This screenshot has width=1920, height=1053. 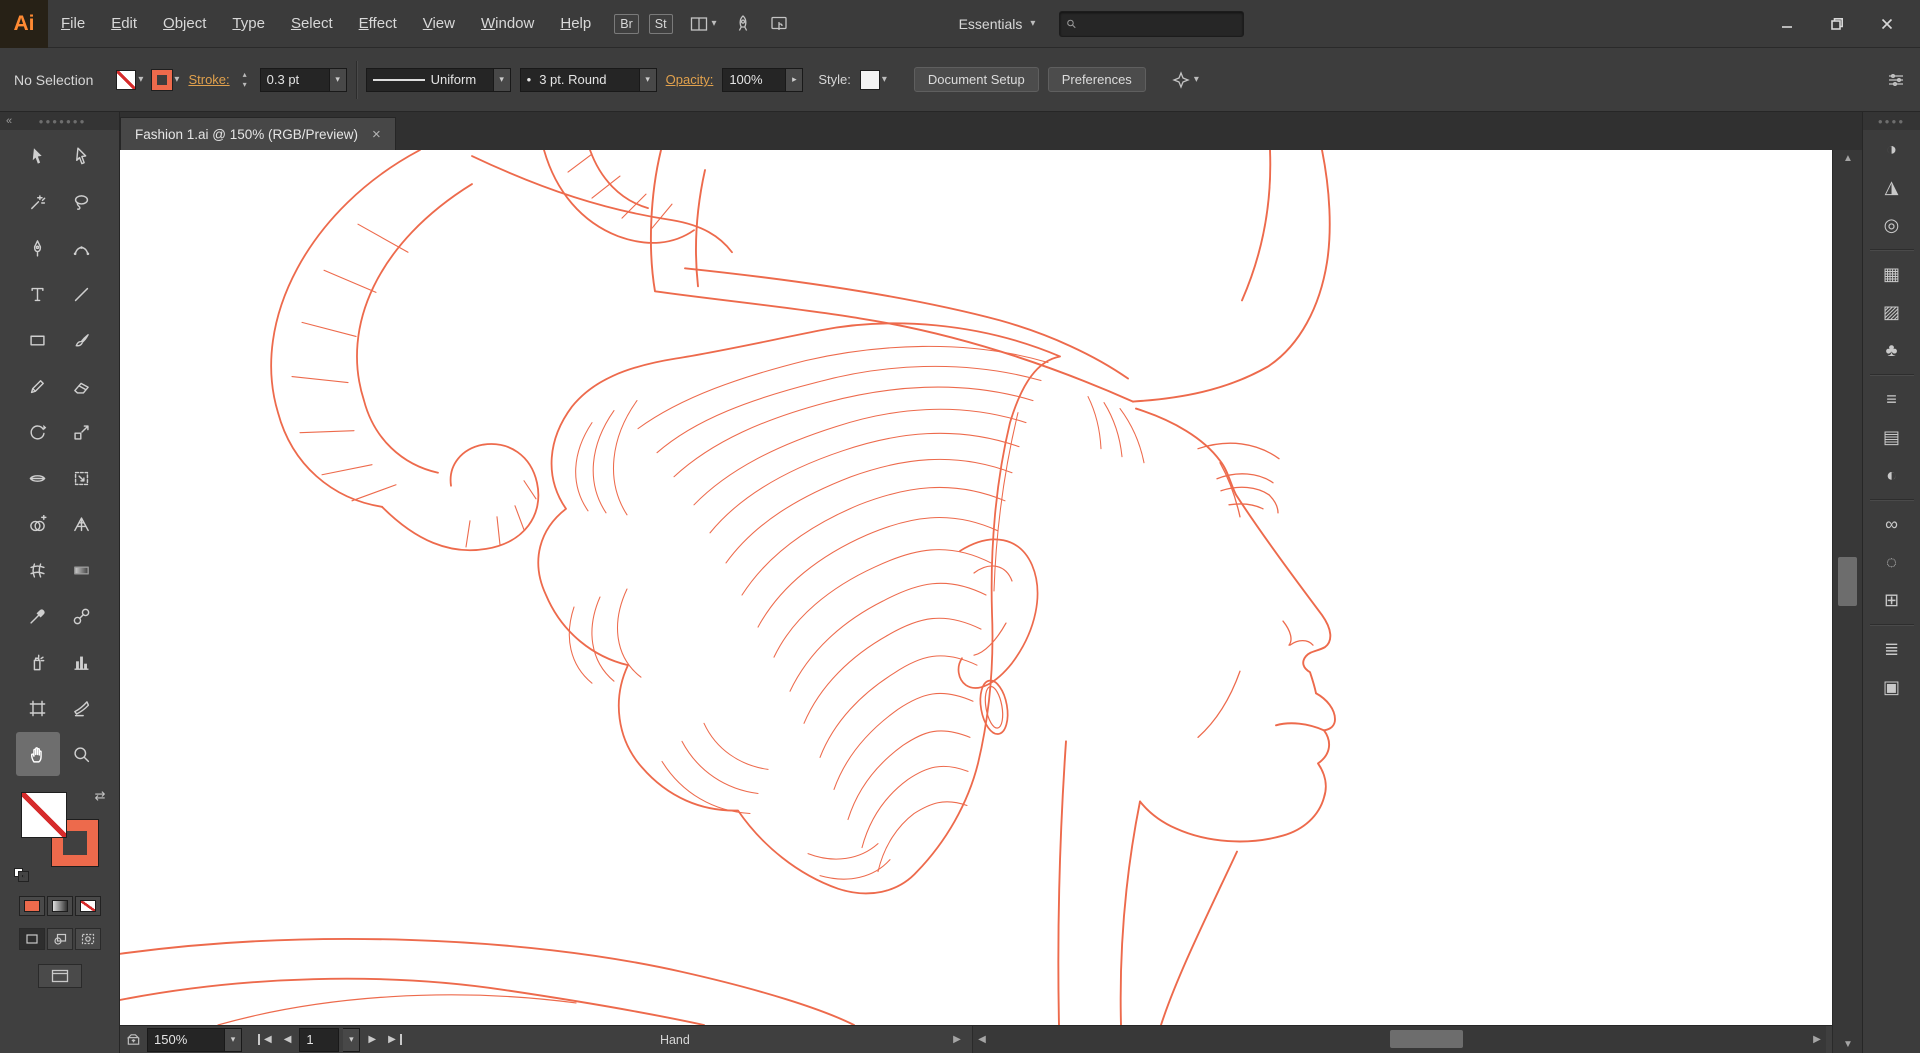 What do you see at coordinates (38, 478) in the screenshot?
I see `width-tool` at bounding box center [38, 478].